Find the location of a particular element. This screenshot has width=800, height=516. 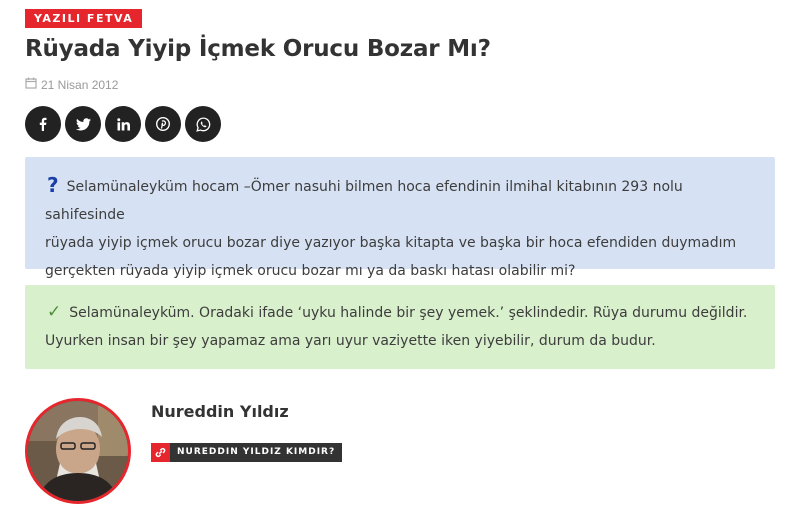

author-link-label: NUREDDIN YILDIZ KIMDIR? is located at coordinates (256, 452).